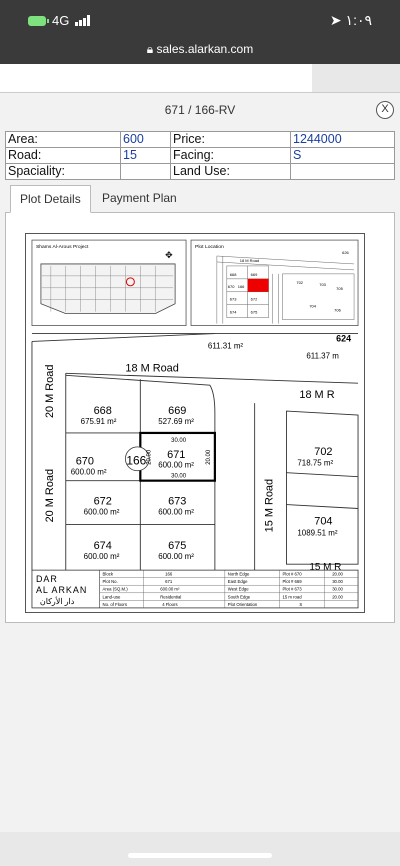  I want to click on top-strip-c: 624, so click(343, 338).